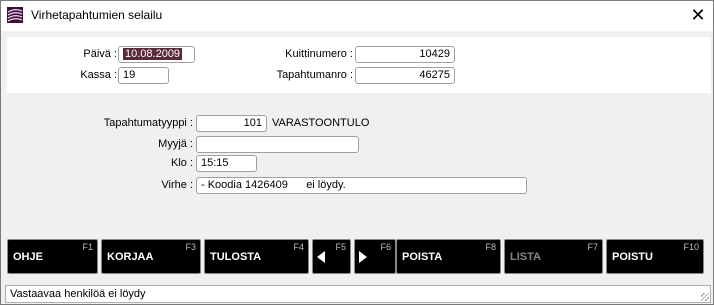 The width and height of the screenshot is (714, 305). What do you see at coordinates (28, 257) in the screenshot?
I see `fkey-label: OHJE` at bounding box center [28, 257].